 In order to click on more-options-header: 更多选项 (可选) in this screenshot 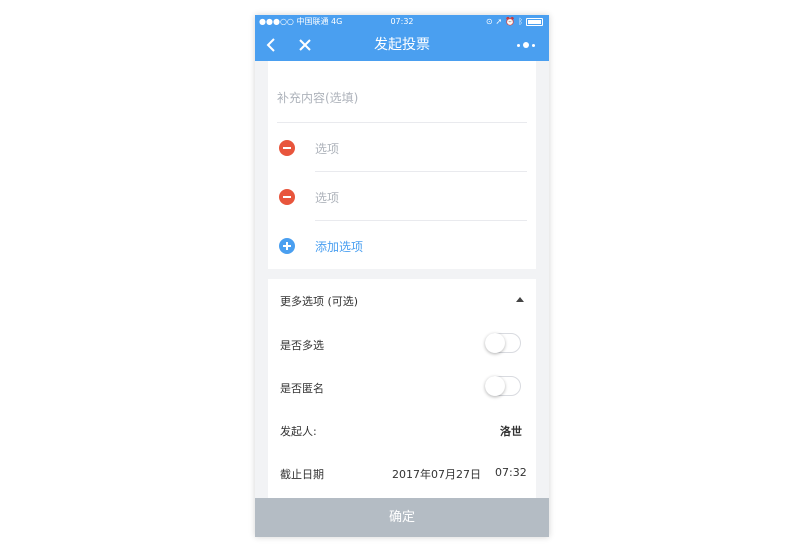, I will do `click(402, 299)`.